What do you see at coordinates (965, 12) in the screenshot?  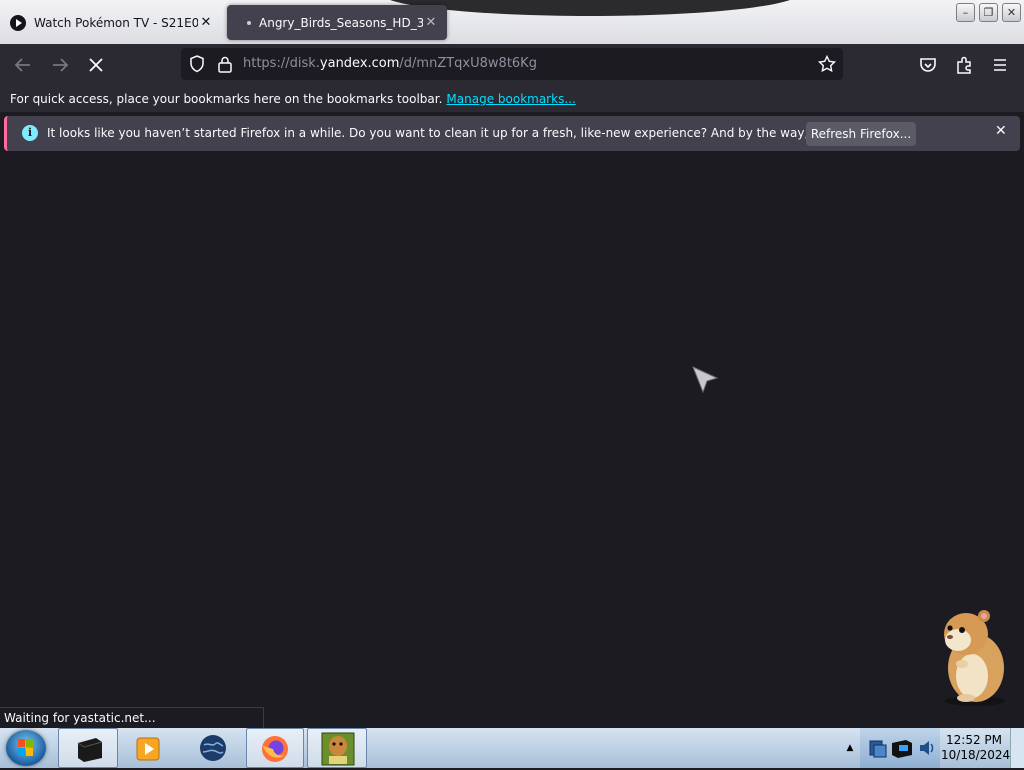 I see `minimize-button: –` at bounding box center [965, 12].